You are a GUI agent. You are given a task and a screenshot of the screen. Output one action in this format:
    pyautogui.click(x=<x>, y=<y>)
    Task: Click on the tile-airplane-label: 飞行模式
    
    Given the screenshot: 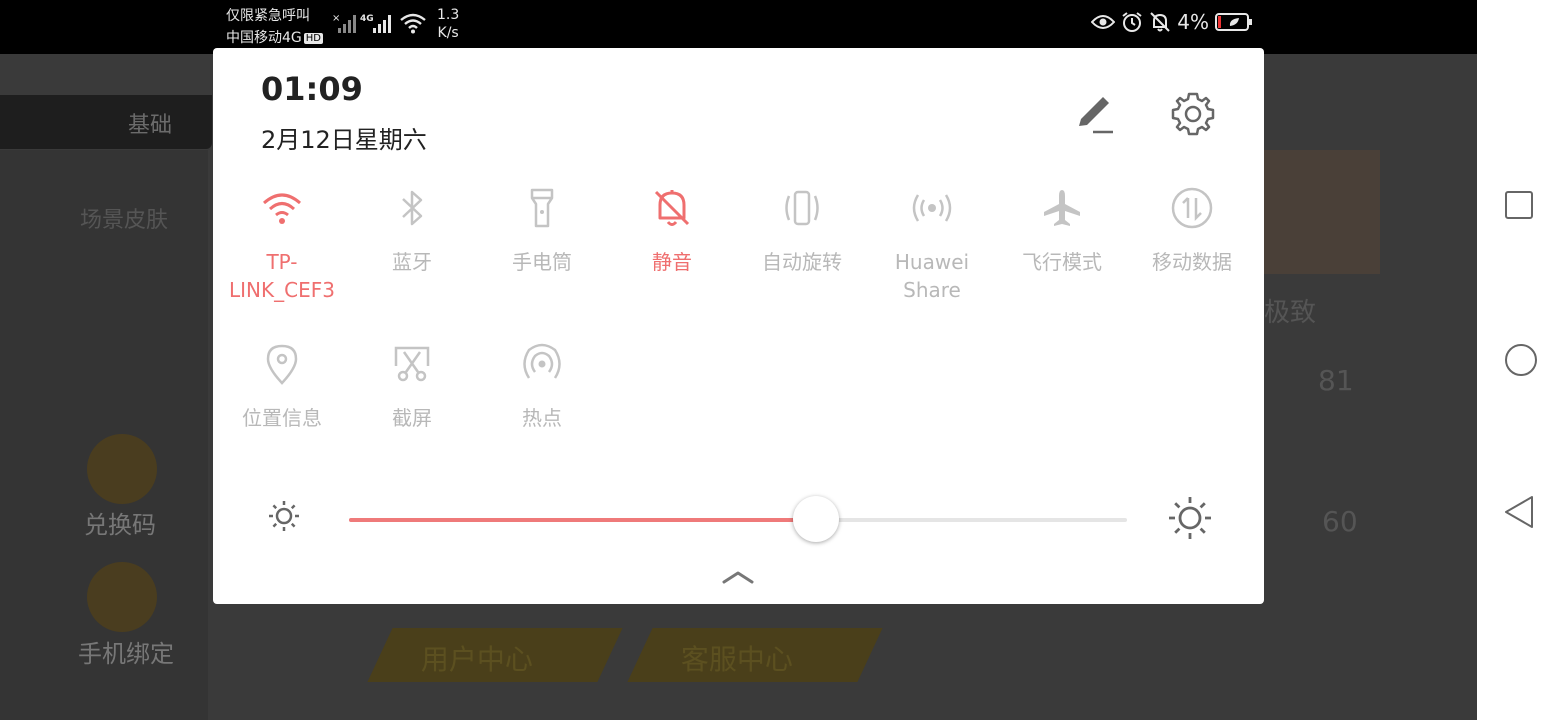 What is the action you would take?
    pyautogui.click(x=1062, y=262)
    